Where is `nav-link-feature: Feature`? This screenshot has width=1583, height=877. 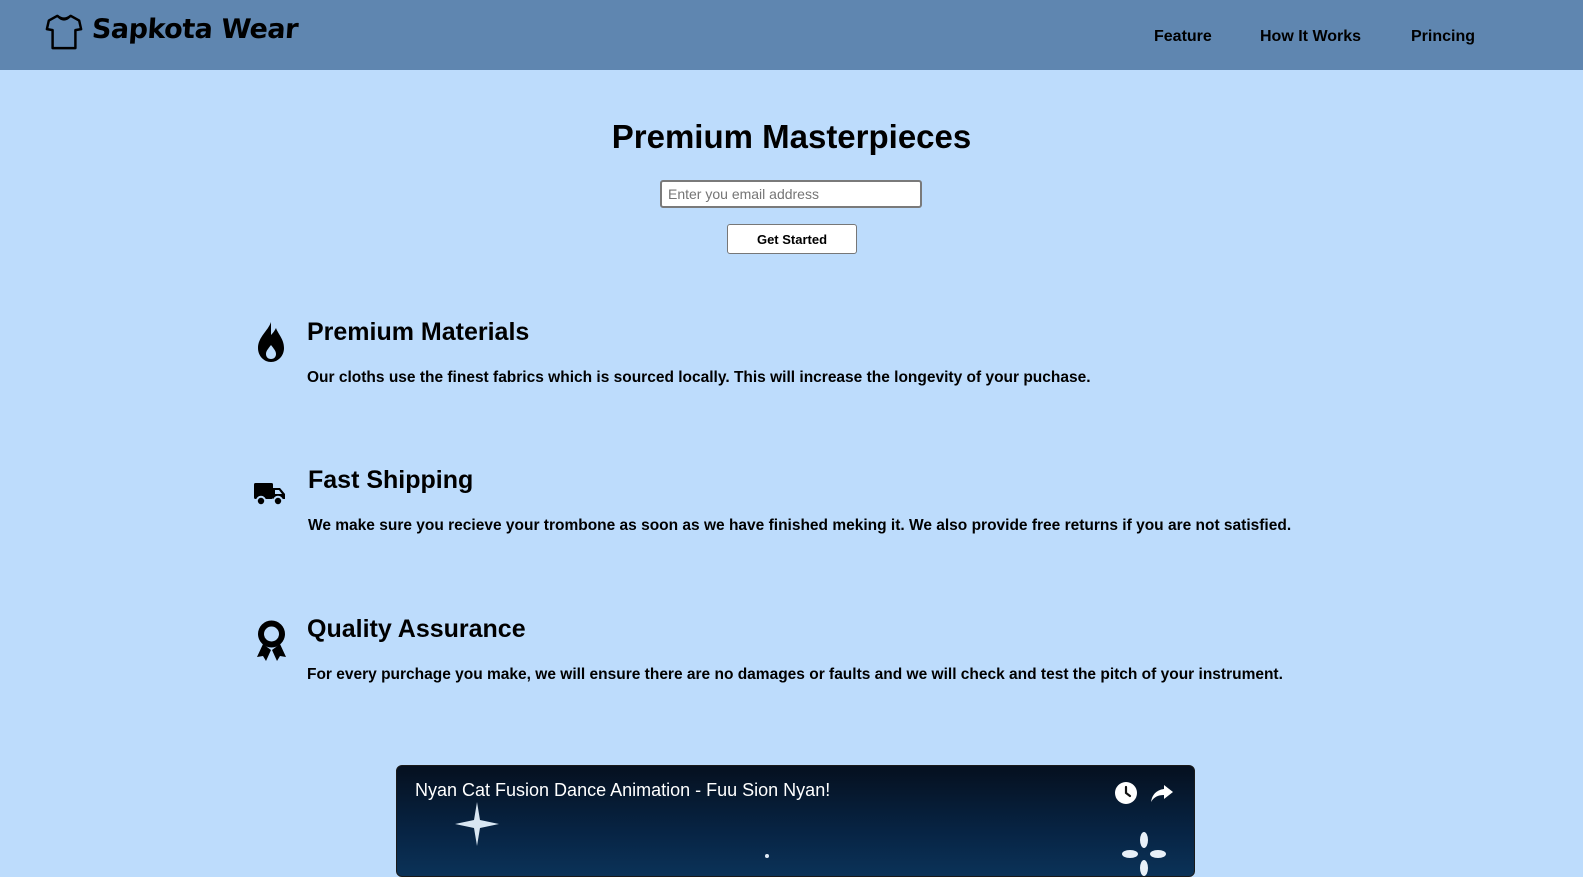 nav-link-feature: Feature is located at coordinates (1183, 37).